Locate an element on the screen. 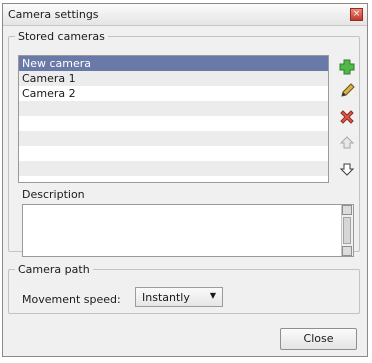  camera-list-item: Camera 1 is located at coordinates (173, 78).